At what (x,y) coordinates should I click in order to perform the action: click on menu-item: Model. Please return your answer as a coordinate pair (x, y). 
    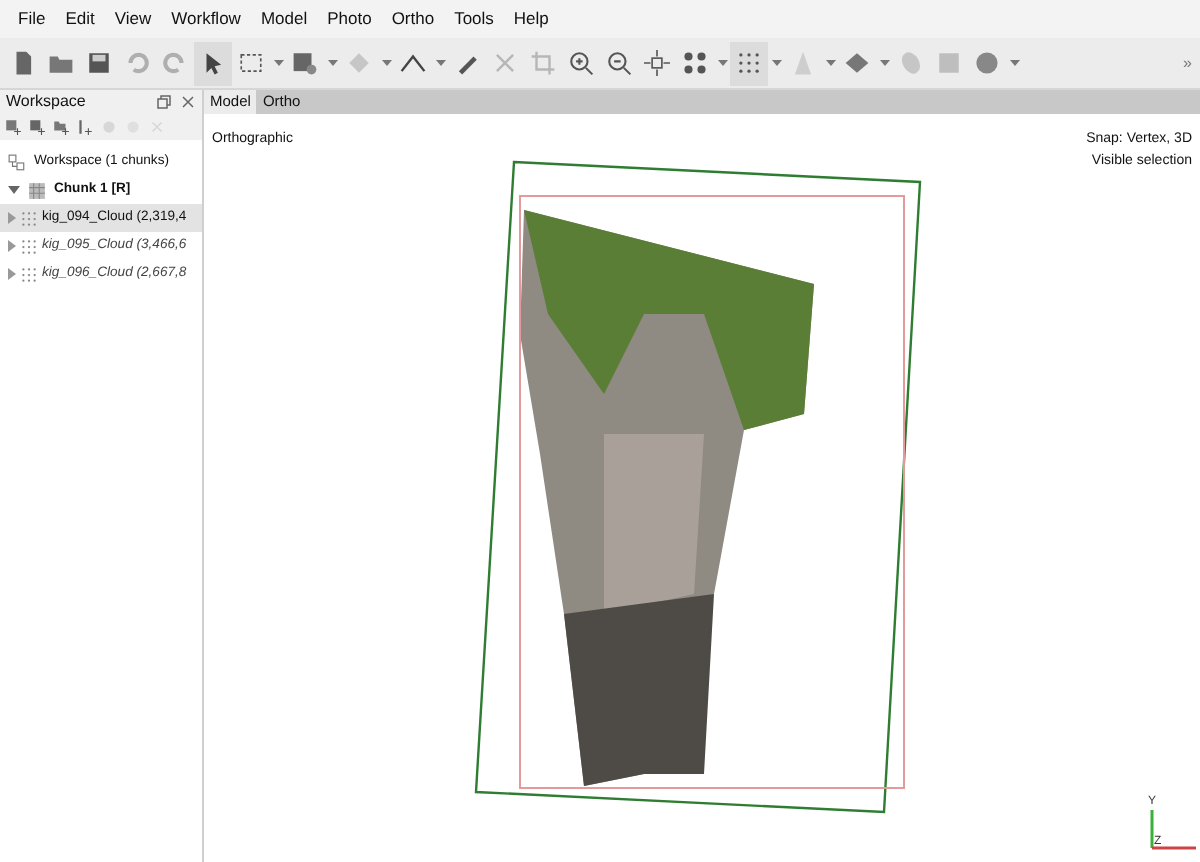
    Looking at the image, I should click on (284, 19).